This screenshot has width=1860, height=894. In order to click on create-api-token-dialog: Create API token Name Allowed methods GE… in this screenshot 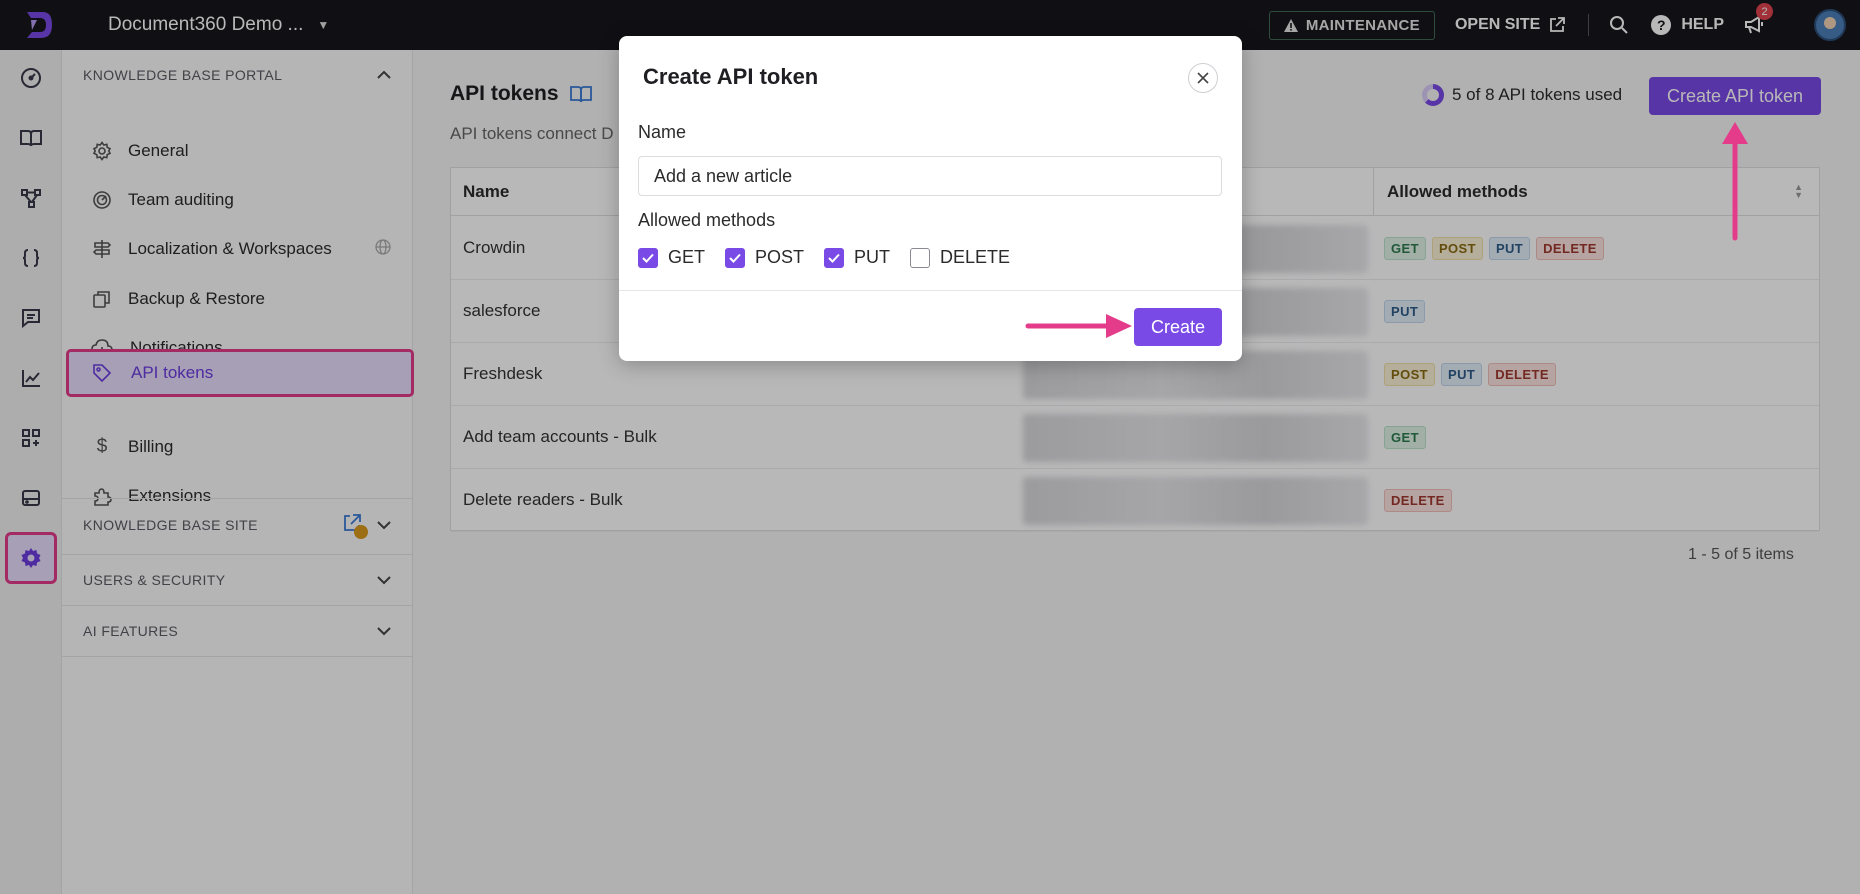, I will do `click(930, 198)`.